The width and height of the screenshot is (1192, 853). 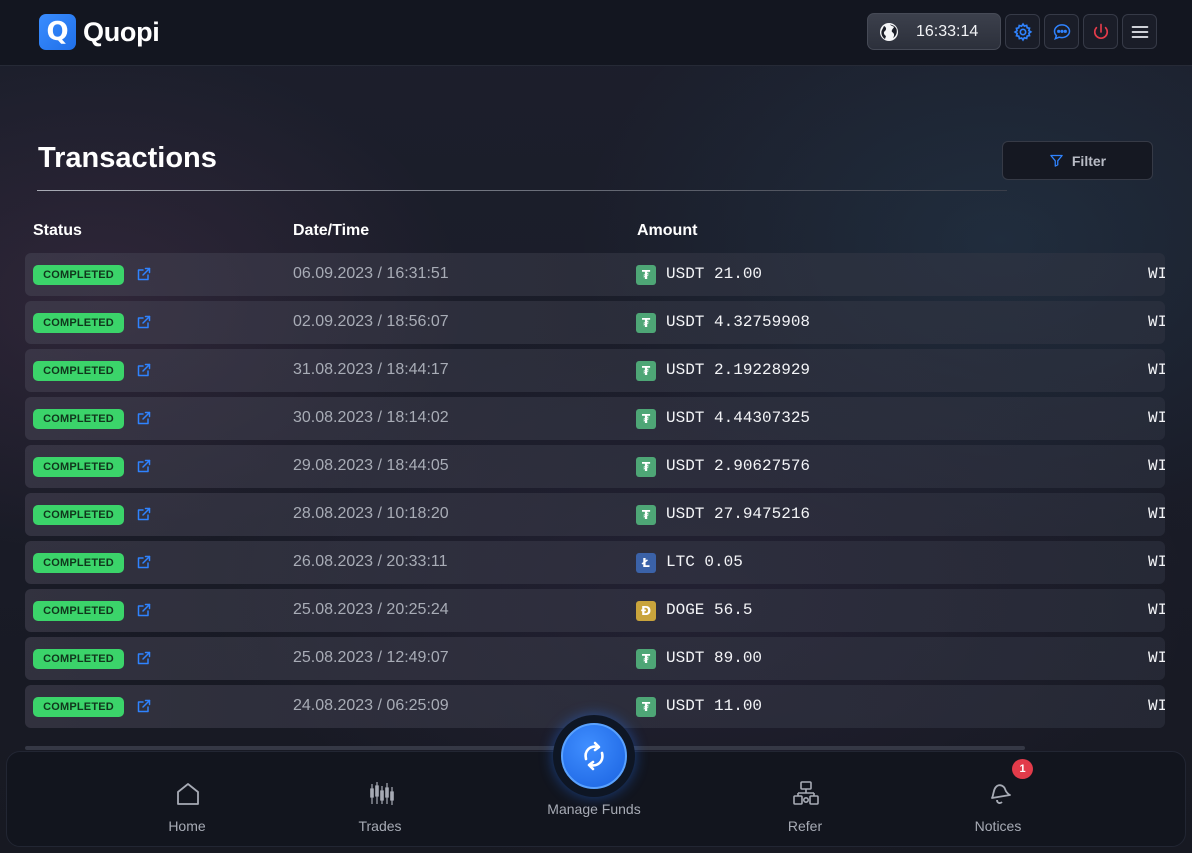 I want to click on page-title: Transactions, so click(x=127, y=158).